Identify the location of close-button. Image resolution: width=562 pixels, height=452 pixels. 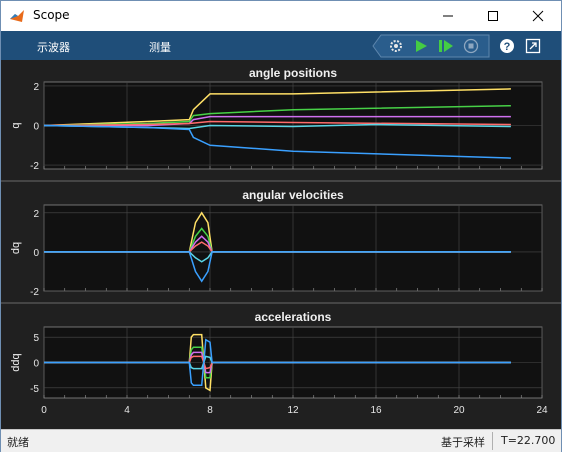
(538, 16).